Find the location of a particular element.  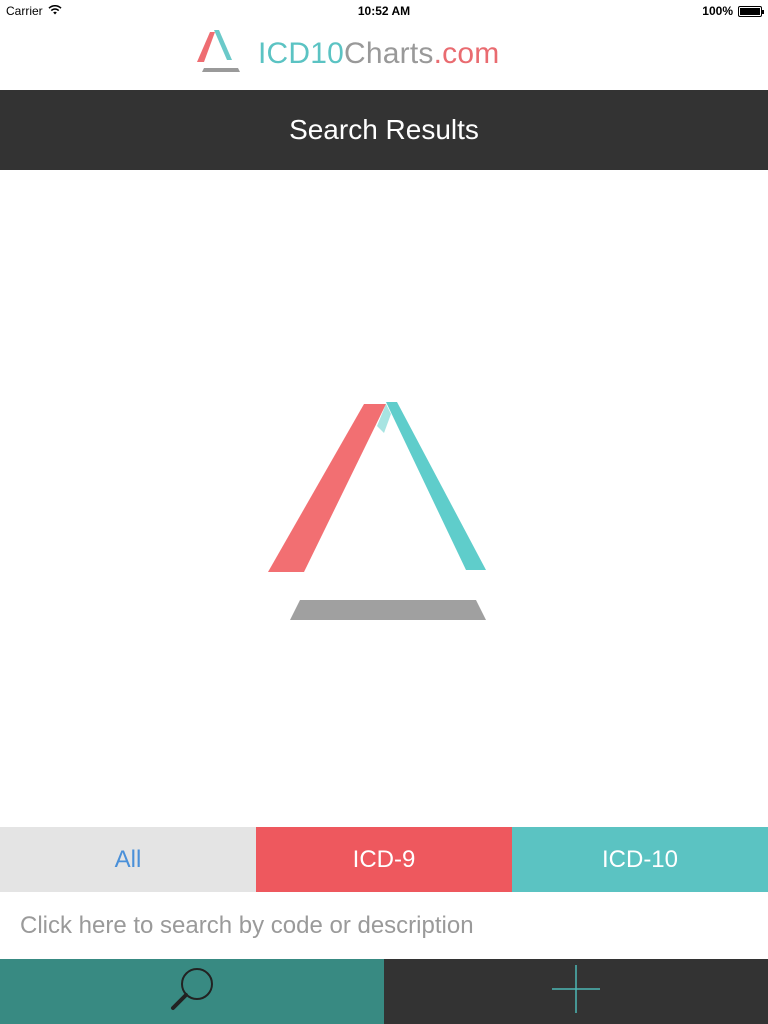

title-bar: Search Results is located at coordinates (384, 130).